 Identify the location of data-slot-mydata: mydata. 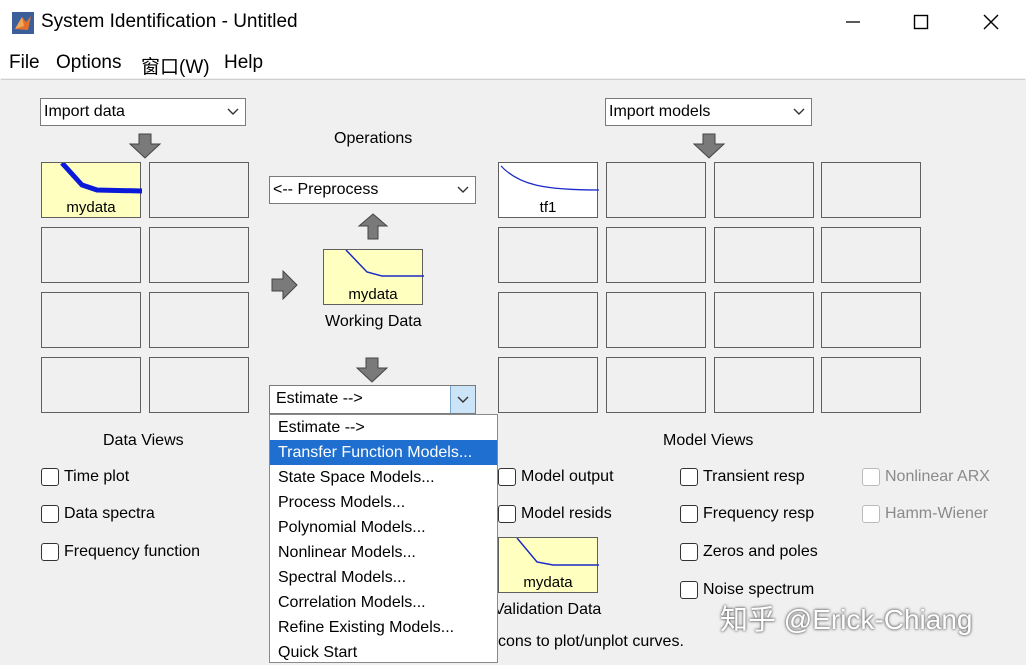
(91, 190).